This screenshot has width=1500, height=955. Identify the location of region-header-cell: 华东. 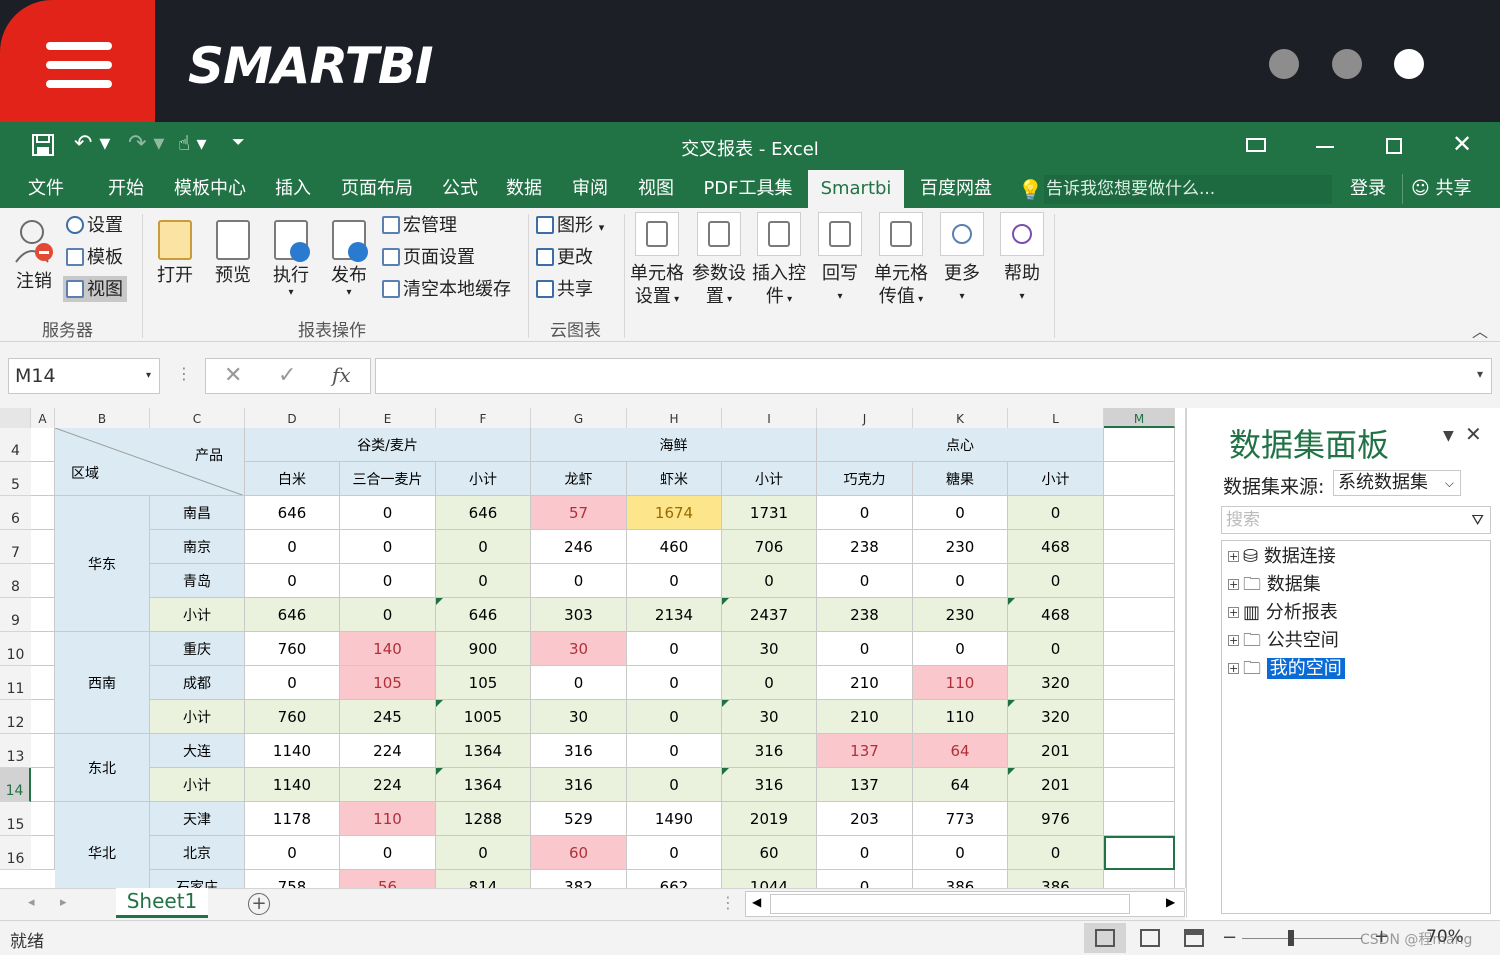
(102, 564).